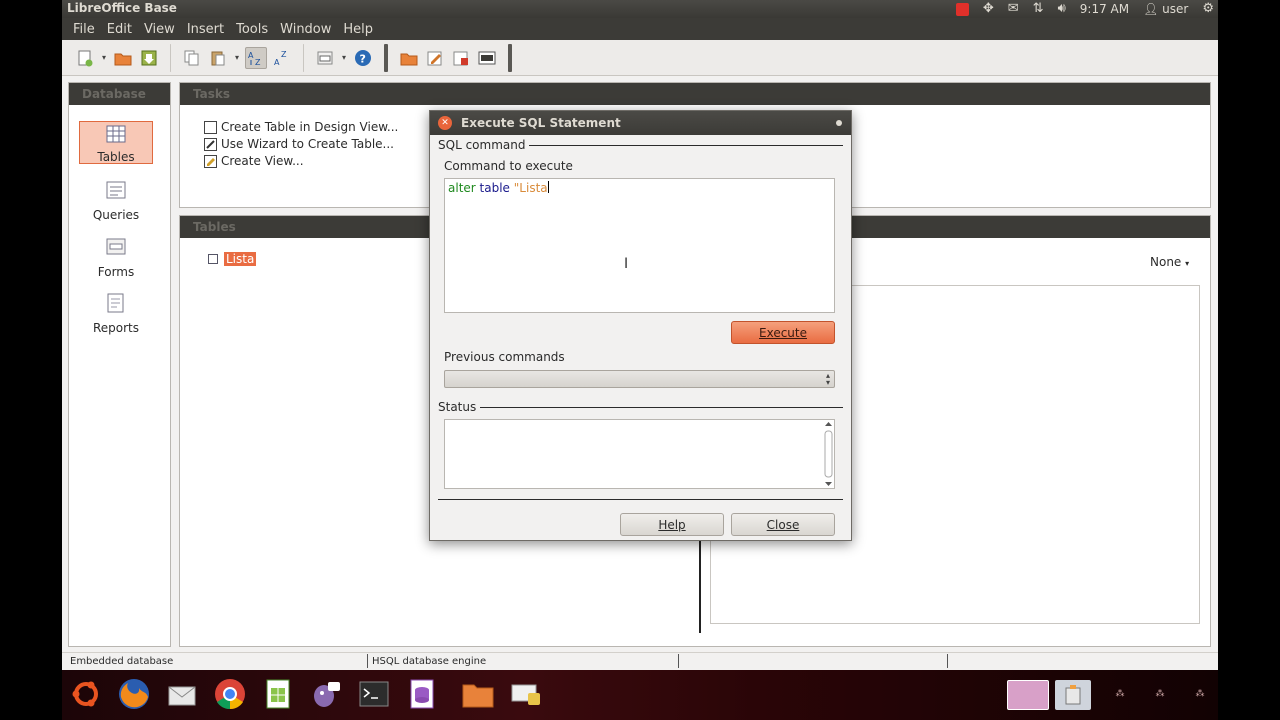  I want to click on gear-icon: ⚙, so click(1208, 9).